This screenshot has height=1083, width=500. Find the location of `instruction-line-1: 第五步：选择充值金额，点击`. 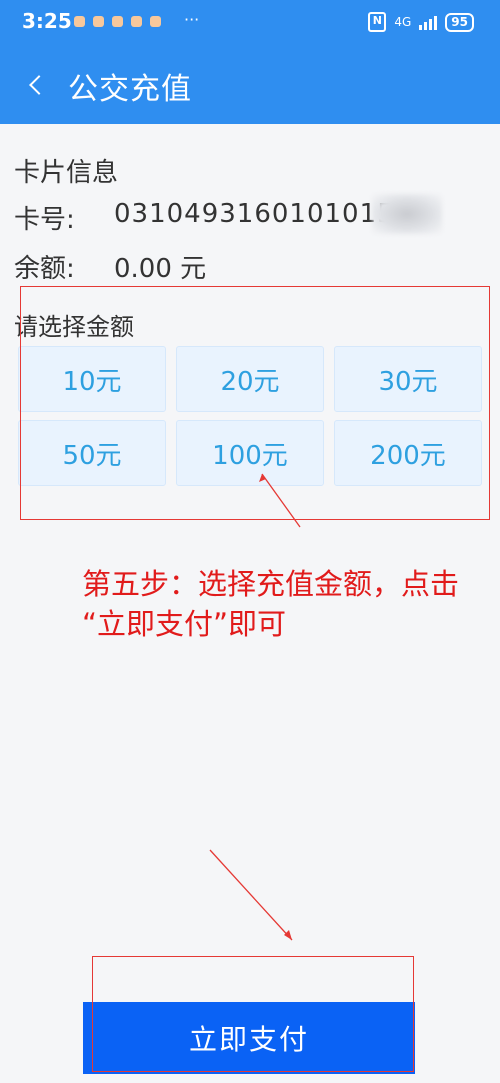

instruction-line-1: 第五步：选择充值金额，点击 is located at coordinates (271, 584).